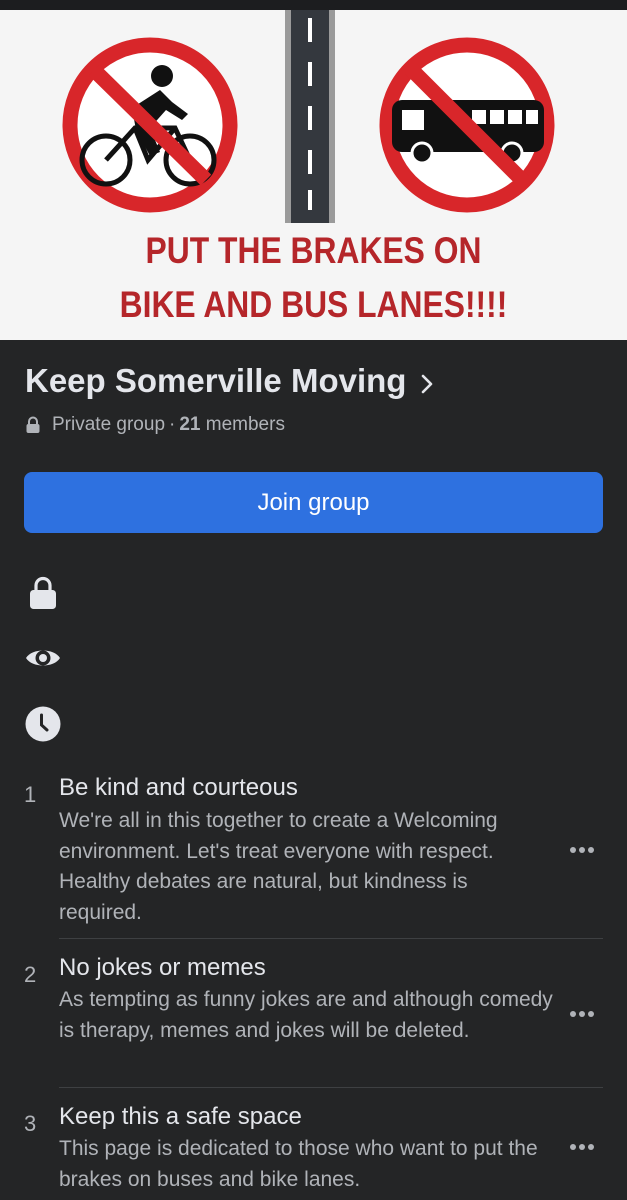 This screenshot has height=1200, width=627. I want to click on group-title-link: Keep Somerville Moving, so click(229, 381).